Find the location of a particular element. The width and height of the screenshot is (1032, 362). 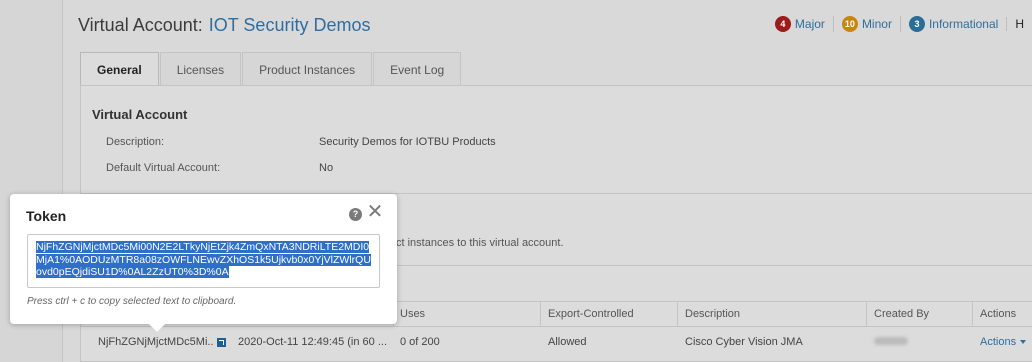

description-cell: Cisco Cyber Vision JMA is located at coordinates (744, 342).